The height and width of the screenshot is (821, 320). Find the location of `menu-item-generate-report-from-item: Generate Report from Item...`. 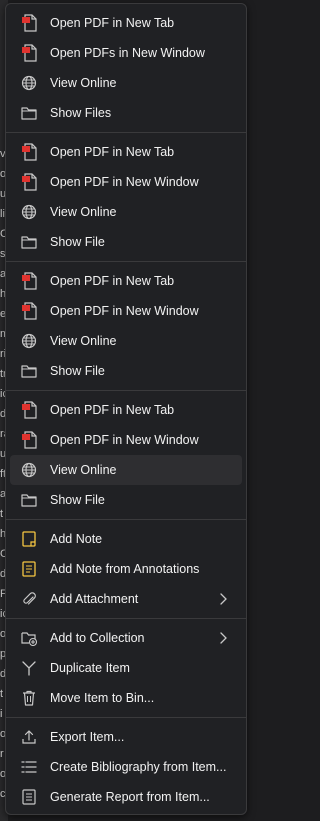

menu-item-generate-report-from-item: Generate Report from Item... is located at coordinates (126, 797).